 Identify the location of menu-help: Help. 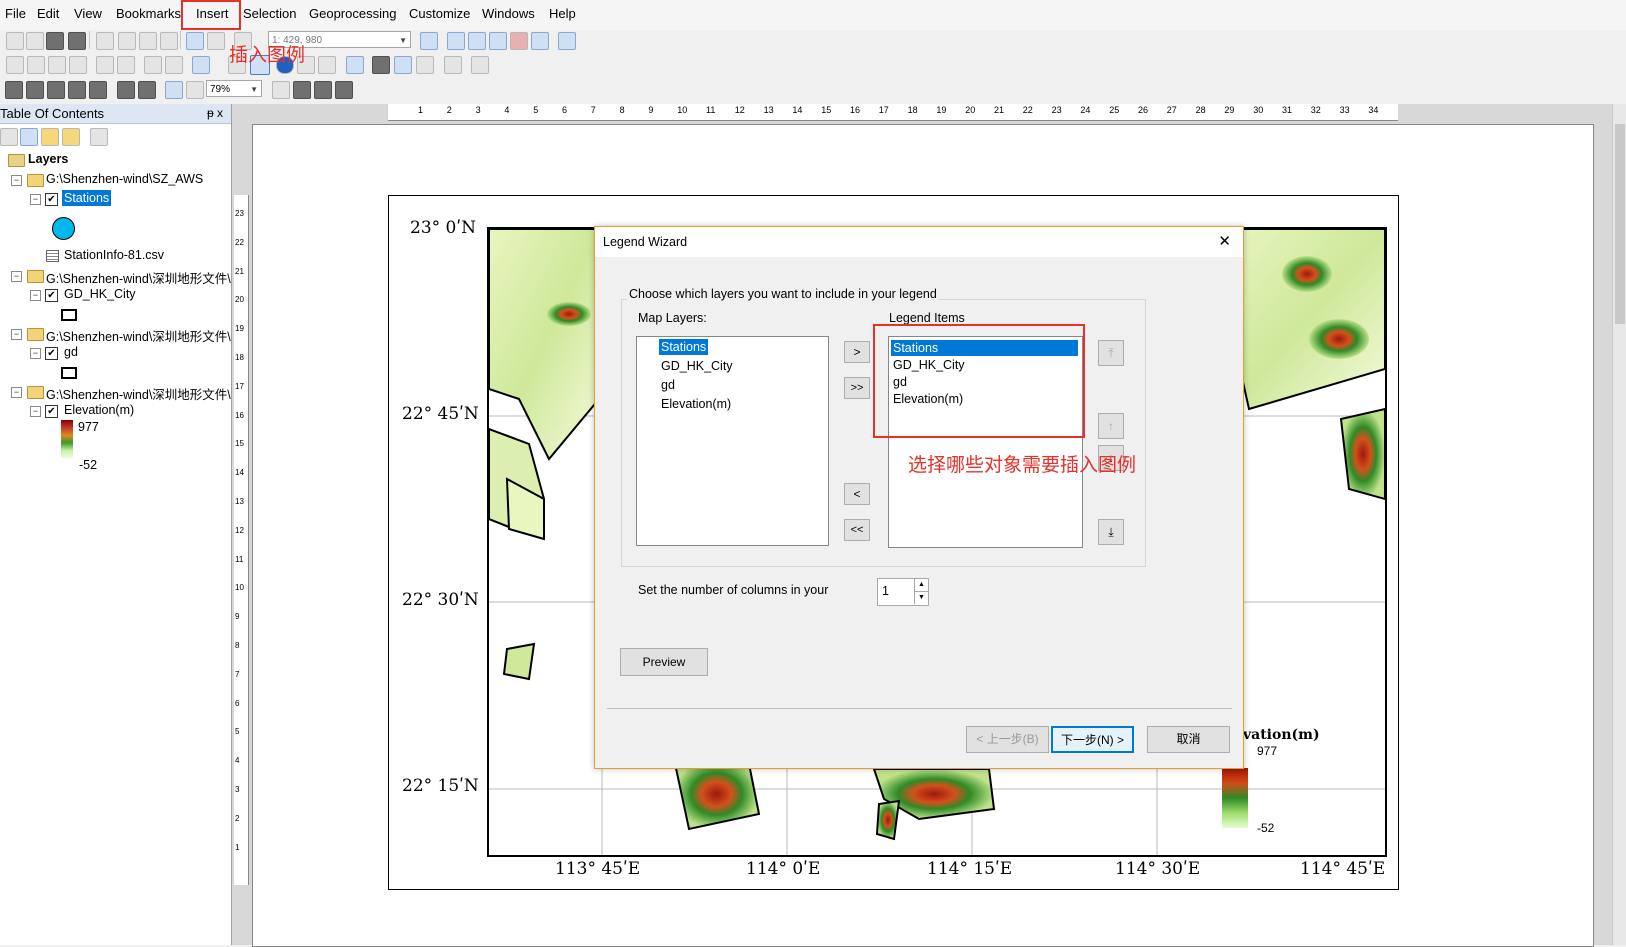
(562, 13).